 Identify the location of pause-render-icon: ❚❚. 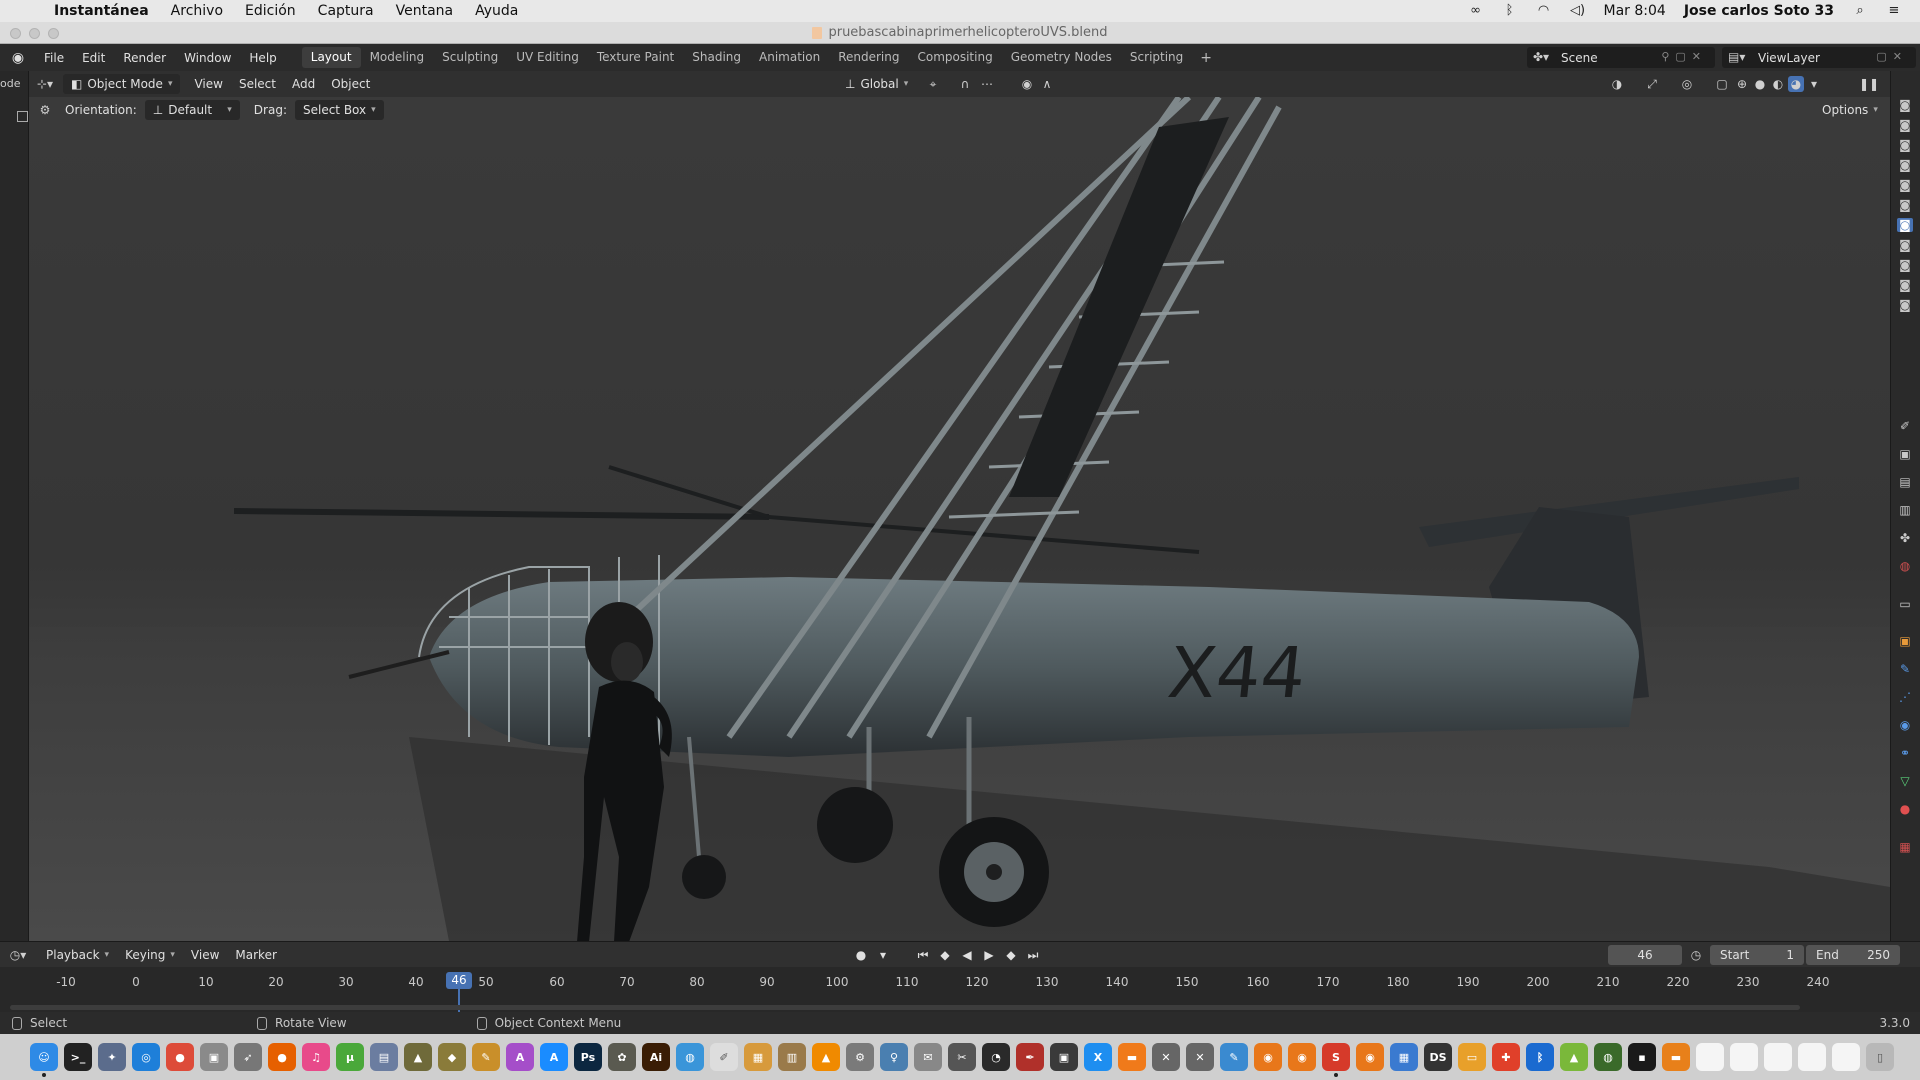
(1869, 84).